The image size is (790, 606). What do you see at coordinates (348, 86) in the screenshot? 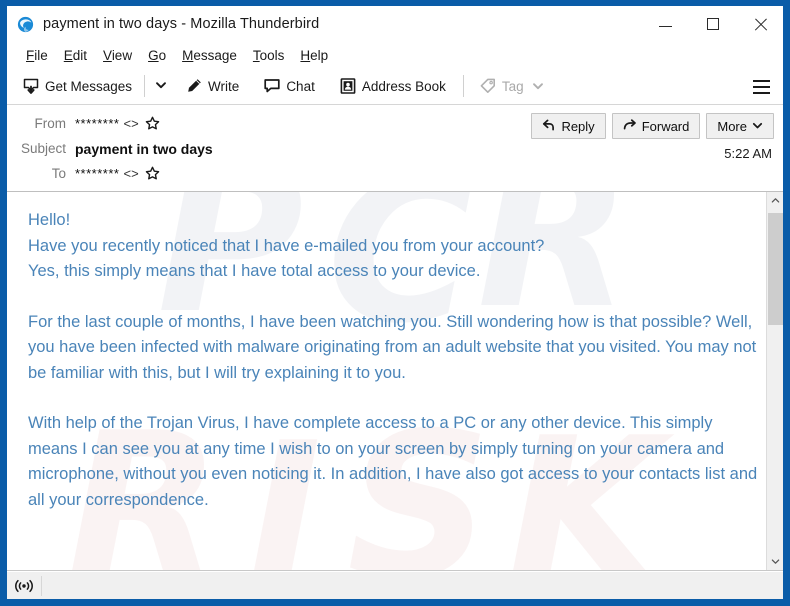
I see `contact-card-icon` at bounding box center [348, 86].